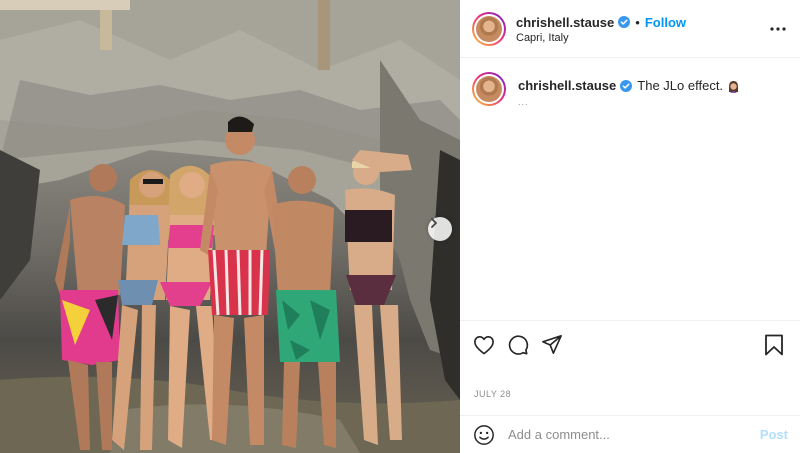  I want to click on save-button, so click(774, 345).